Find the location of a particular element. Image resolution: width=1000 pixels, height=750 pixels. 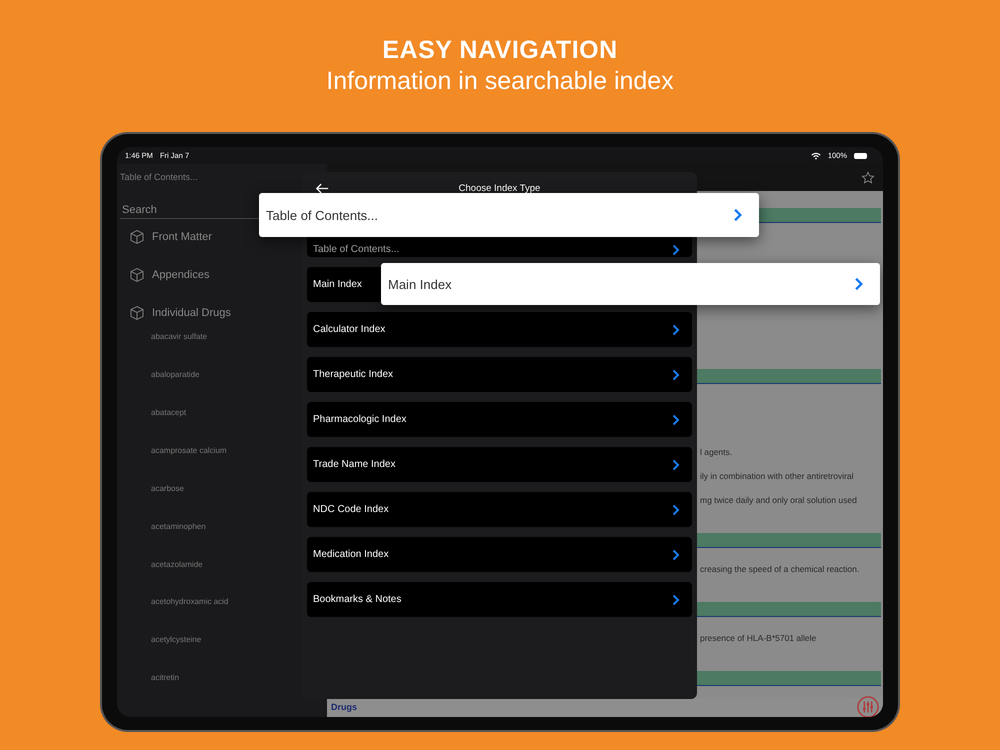

wifi-icon is located at coordinates (815, 156).